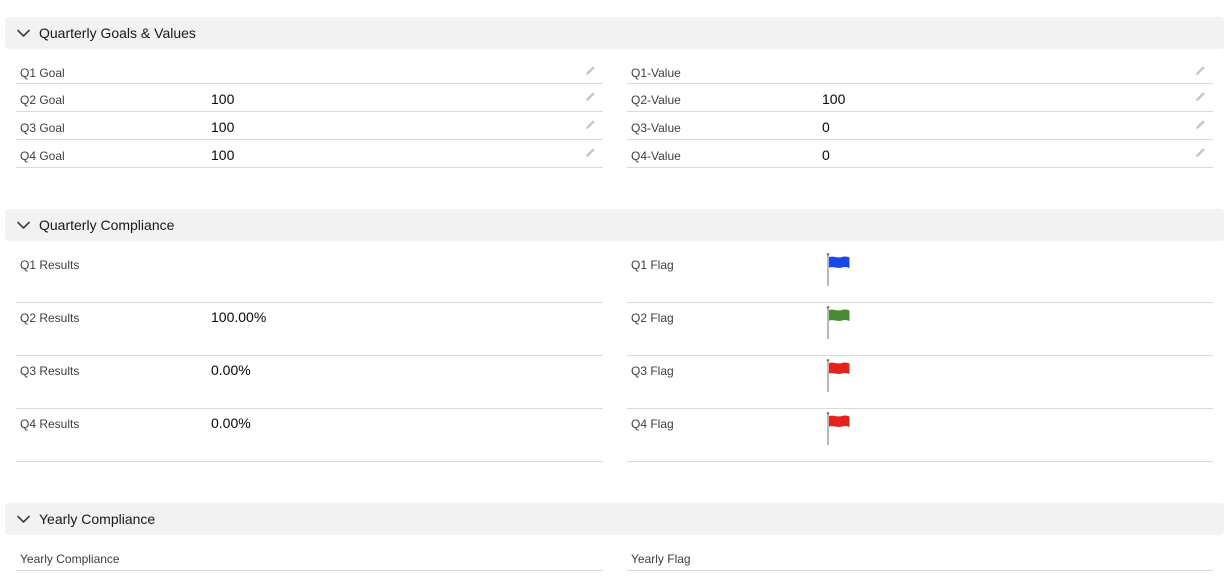 The height and width of the screenshot is (585, 1227). I want to click on field-yearly-flag: Yearly Flag, so click(920, 557).